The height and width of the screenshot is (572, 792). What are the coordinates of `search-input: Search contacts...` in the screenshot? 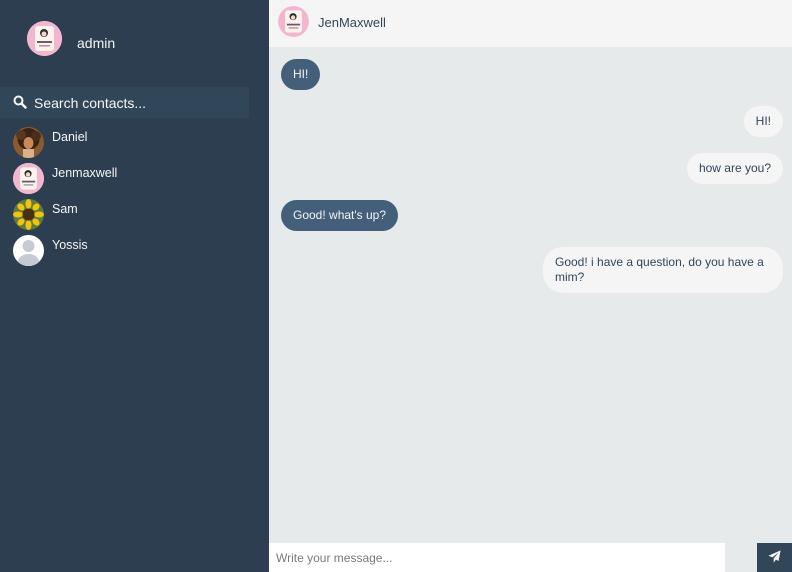 It's located at (124, 102).